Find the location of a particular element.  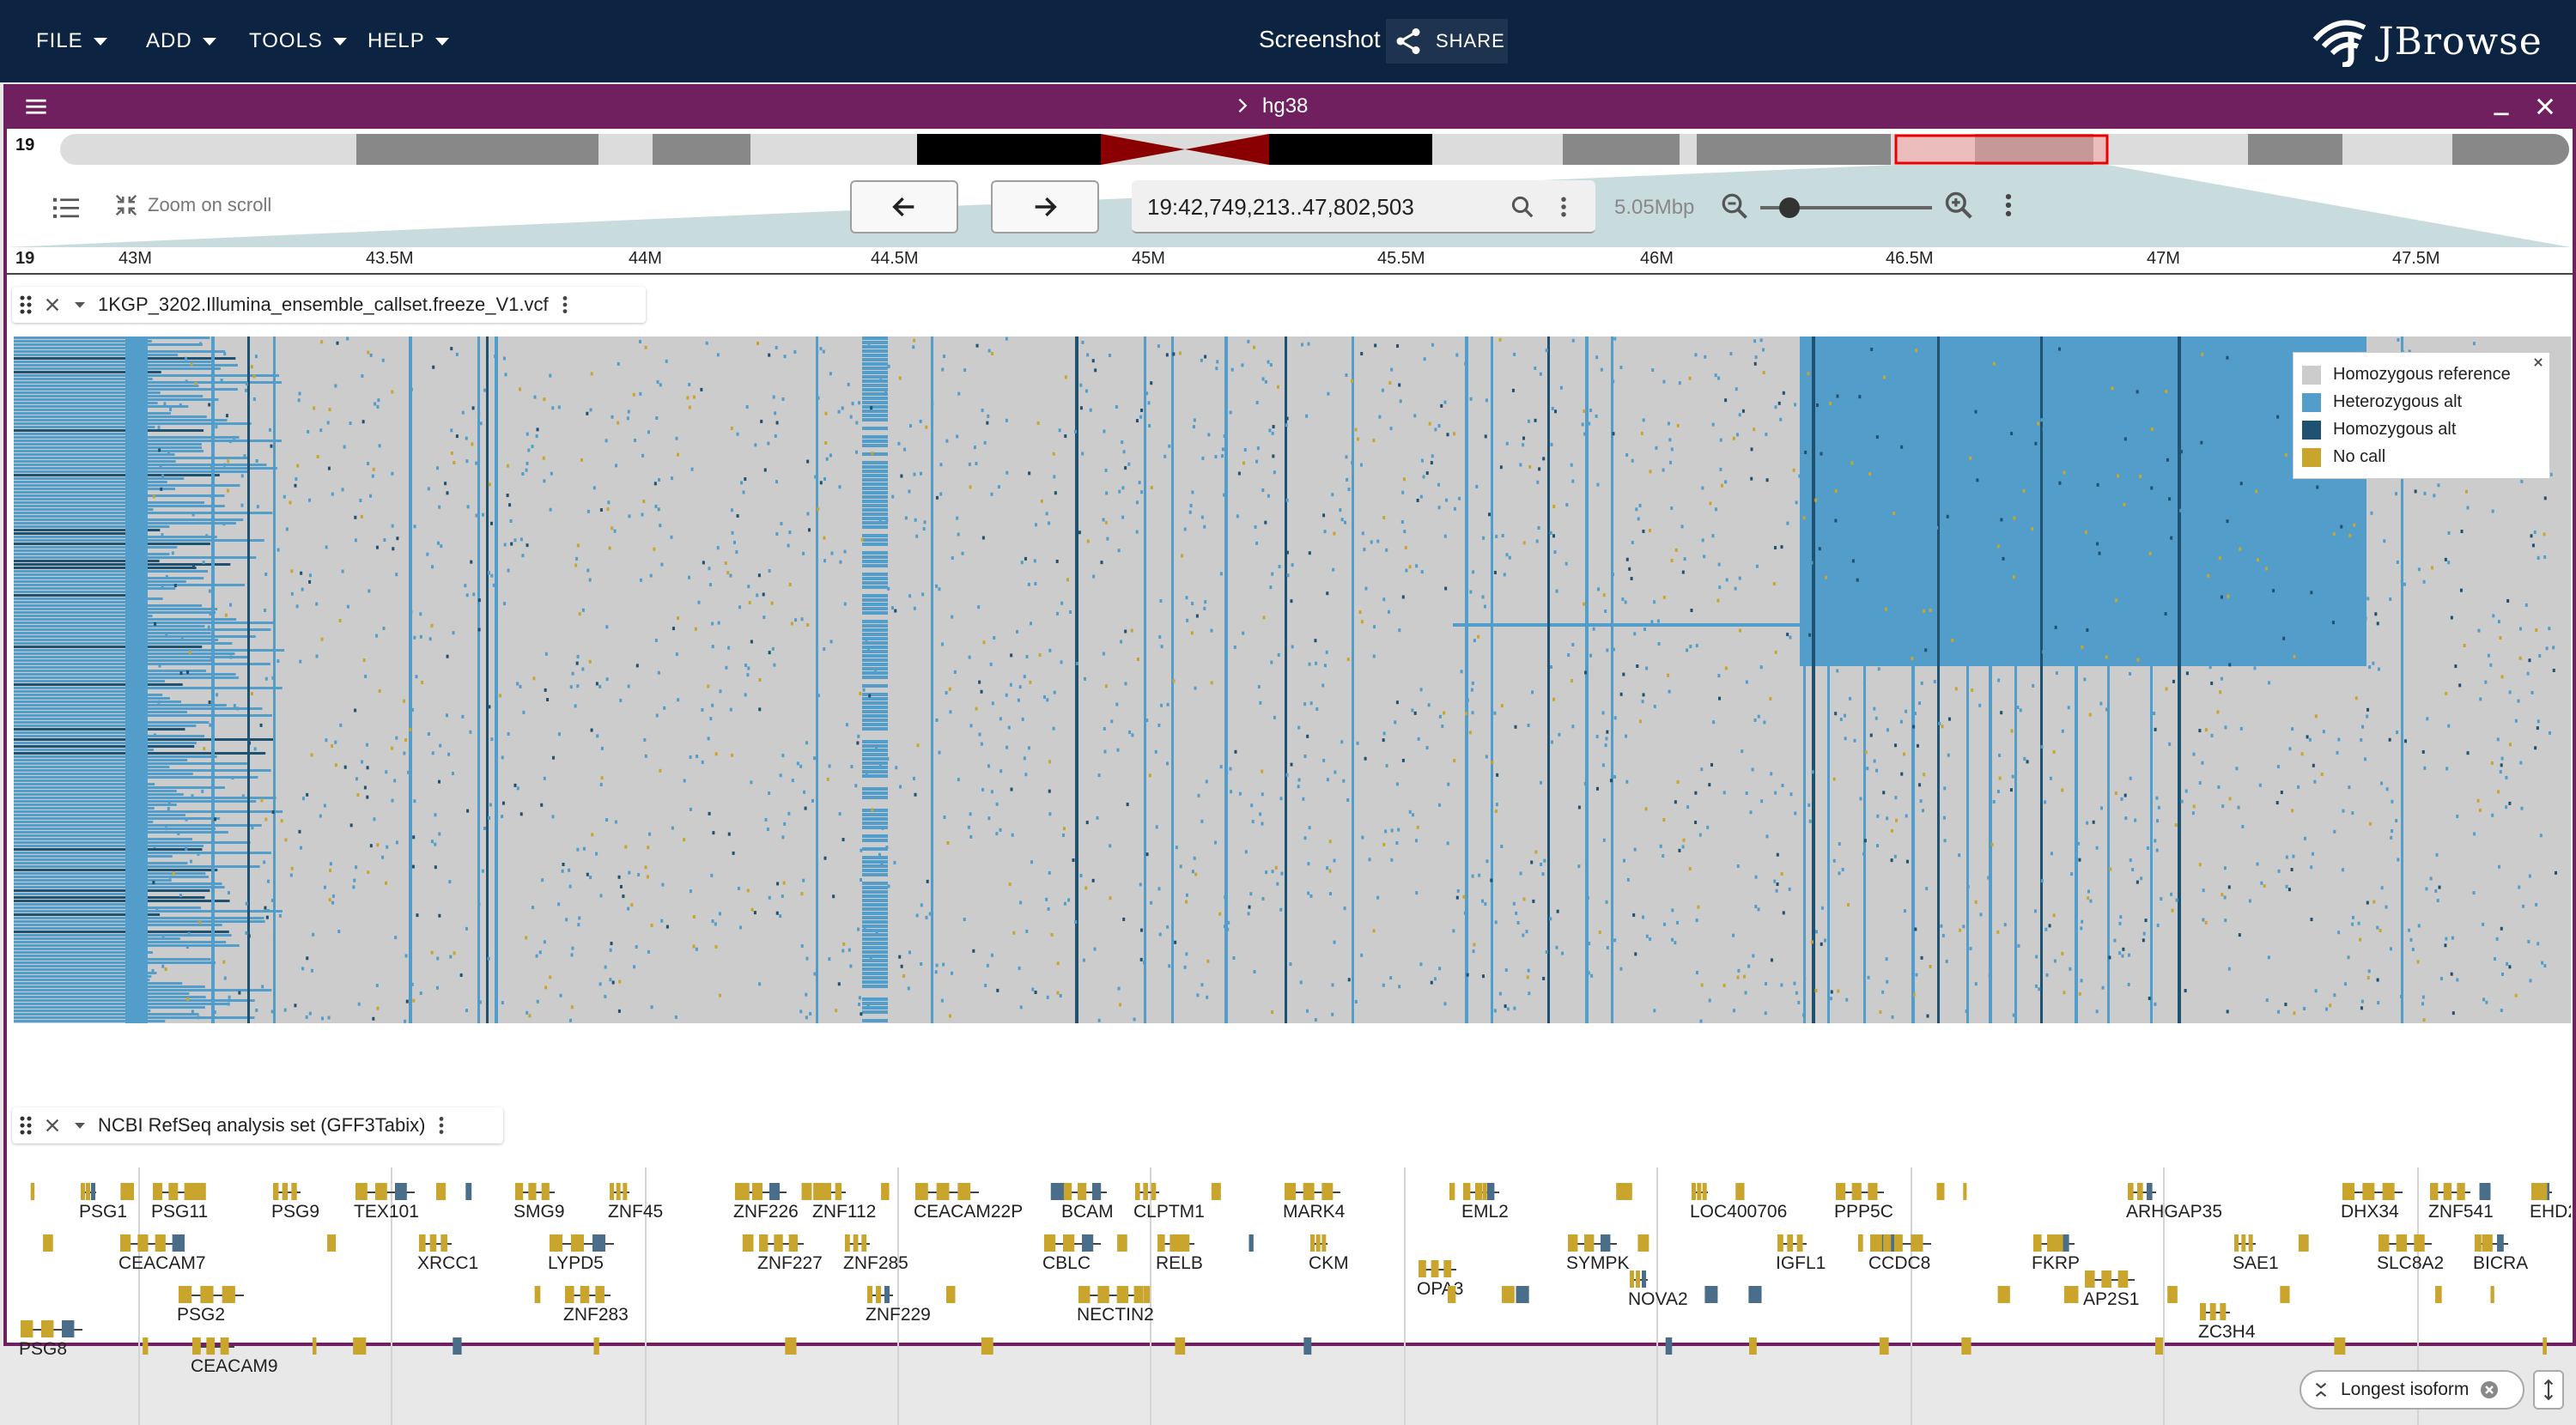

search-icon is located at coordinates (1522, 207).